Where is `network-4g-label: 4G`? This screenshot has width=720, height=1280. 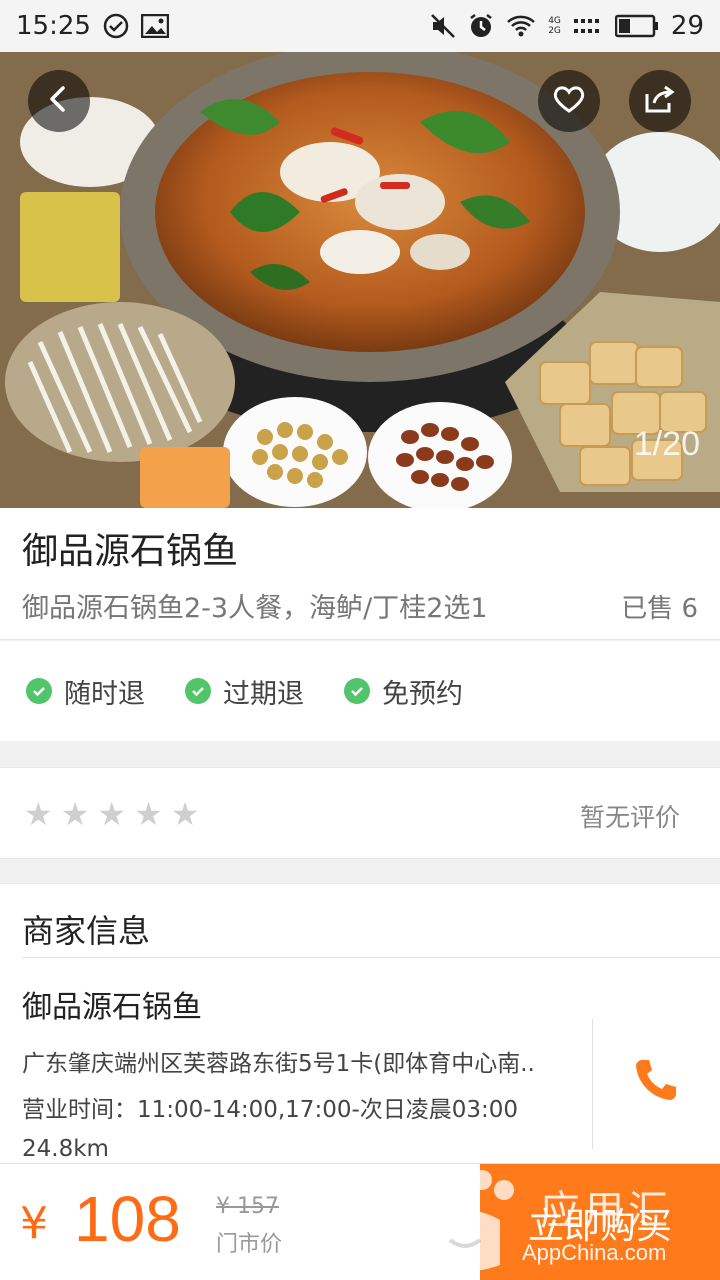
network-4g-label: 4G is located at coordinates (554, 21).